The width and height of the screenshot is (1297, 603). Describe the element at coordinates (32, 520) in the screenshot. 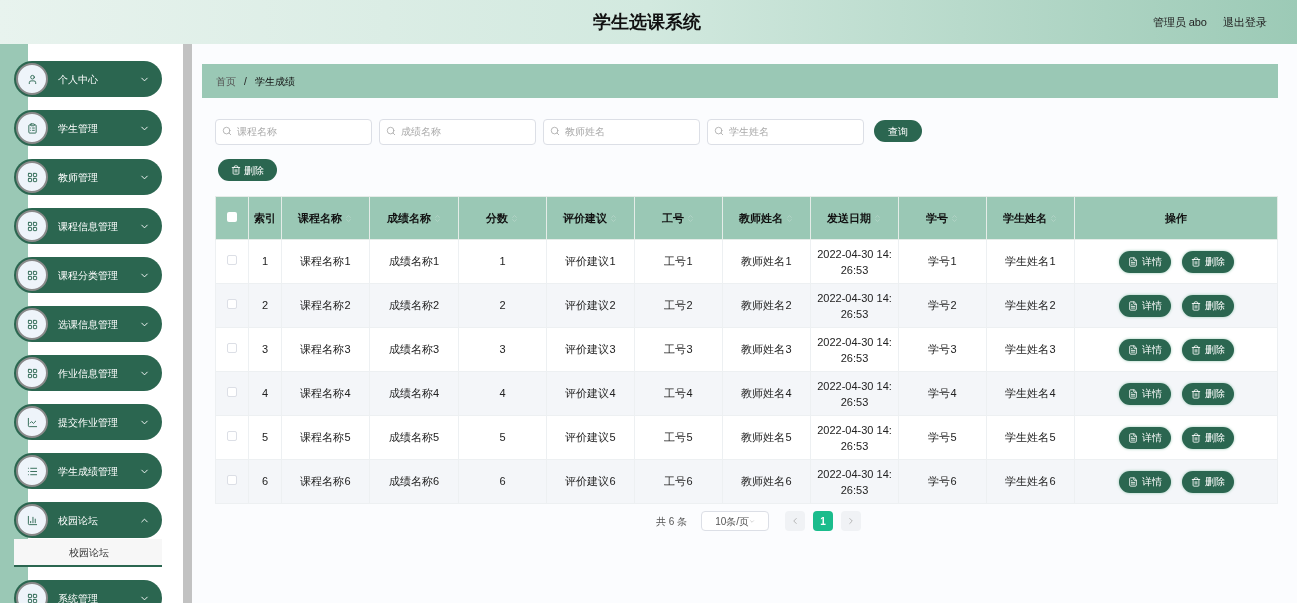

I see `bar-chart-icon` at that location.